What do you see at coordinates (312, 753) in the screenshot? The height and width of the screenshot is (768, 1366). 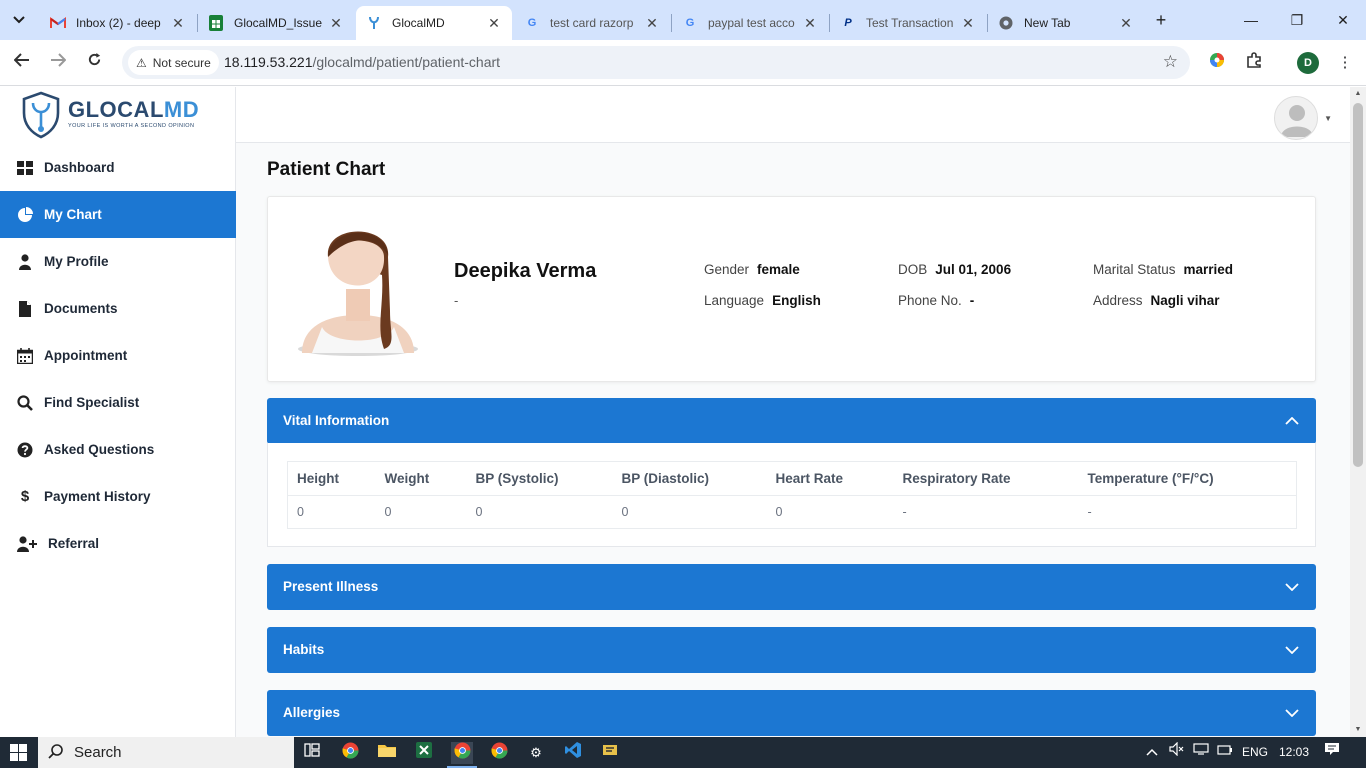 I see `task-view-icon` at bounding box center [312, 753].